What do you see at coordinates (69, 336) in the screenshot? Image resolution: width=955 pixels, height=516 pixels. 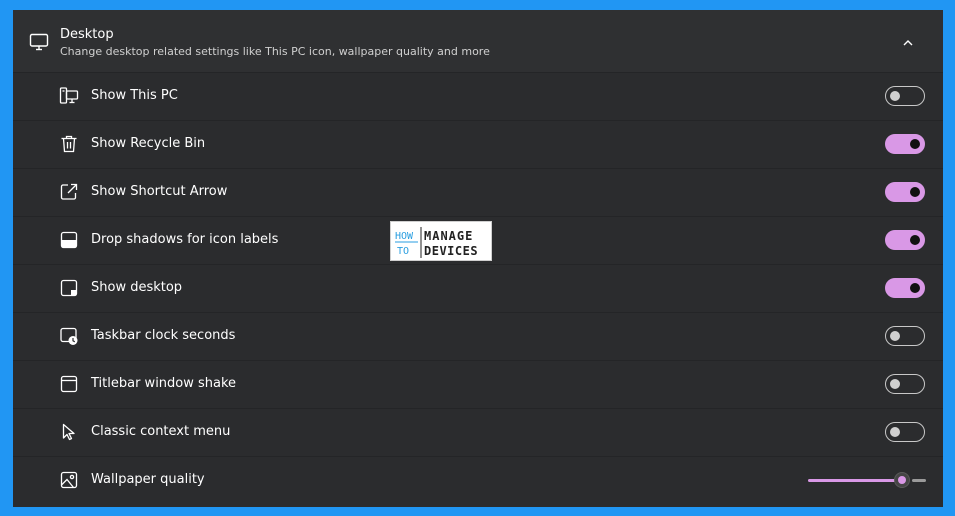 I see `clock-seconds-icon` at bounding box center [69, 336].